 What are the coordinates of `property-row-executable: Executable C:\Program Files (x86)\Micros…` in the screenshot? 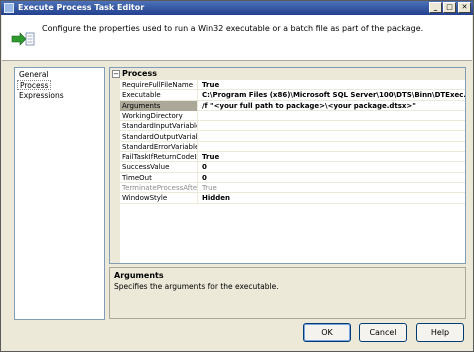 It's located at (292, 95).